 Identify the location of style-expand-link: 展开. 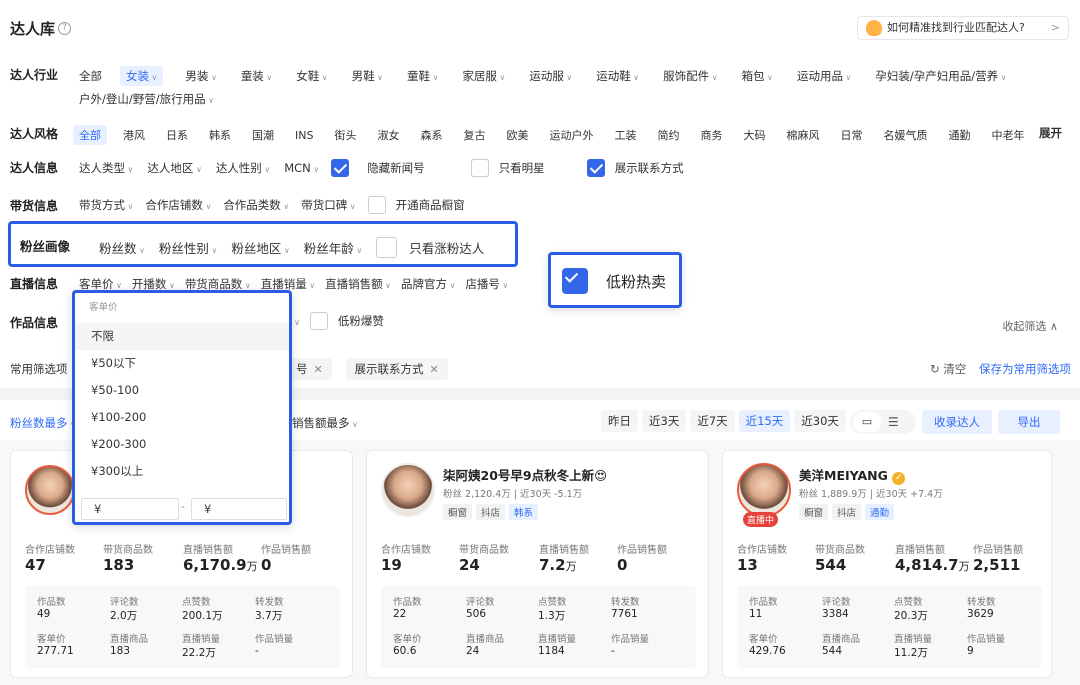
(1050, 133).